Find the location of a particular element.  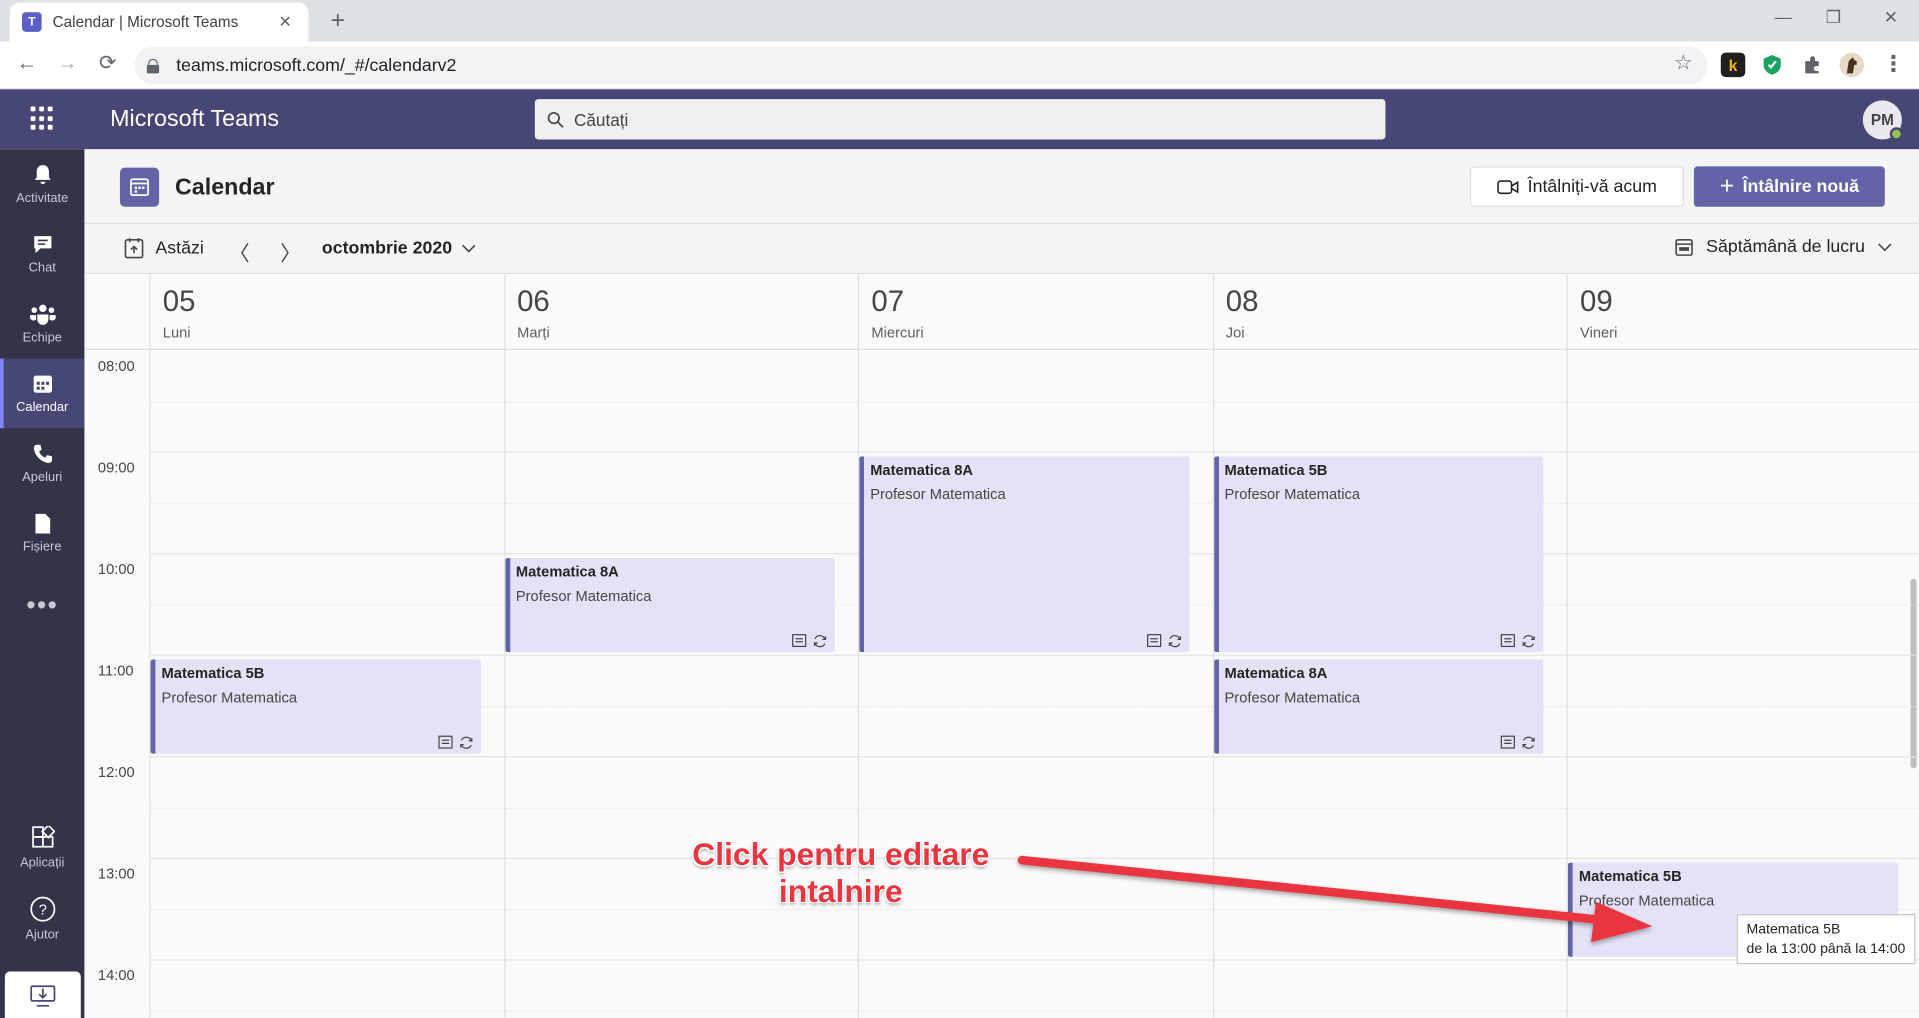

annotation-callout: Click pentru editare intalnire is located at coordinates (841, 872).